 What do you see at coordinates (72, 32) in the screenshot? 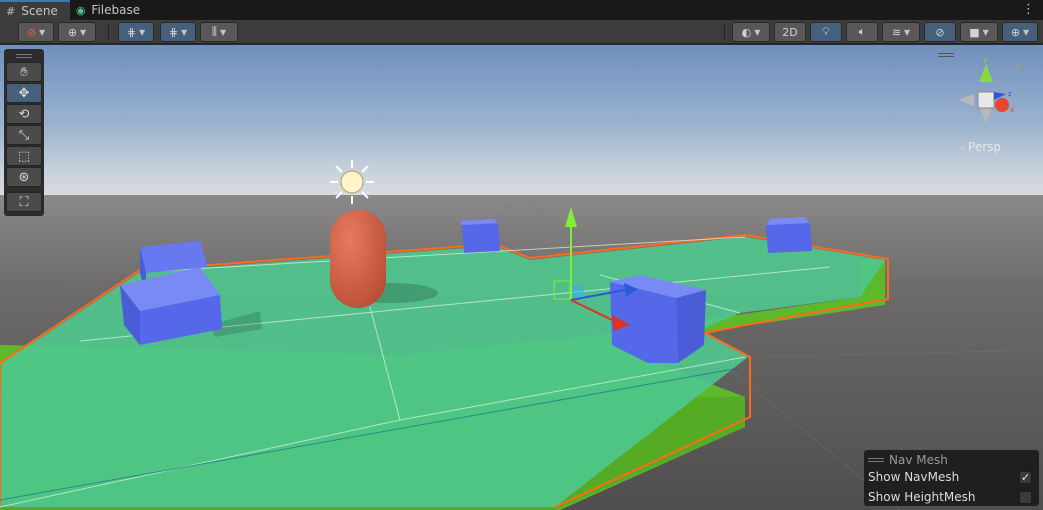
I see `globe-icon: ⊕` at bounding box center [72, 32].